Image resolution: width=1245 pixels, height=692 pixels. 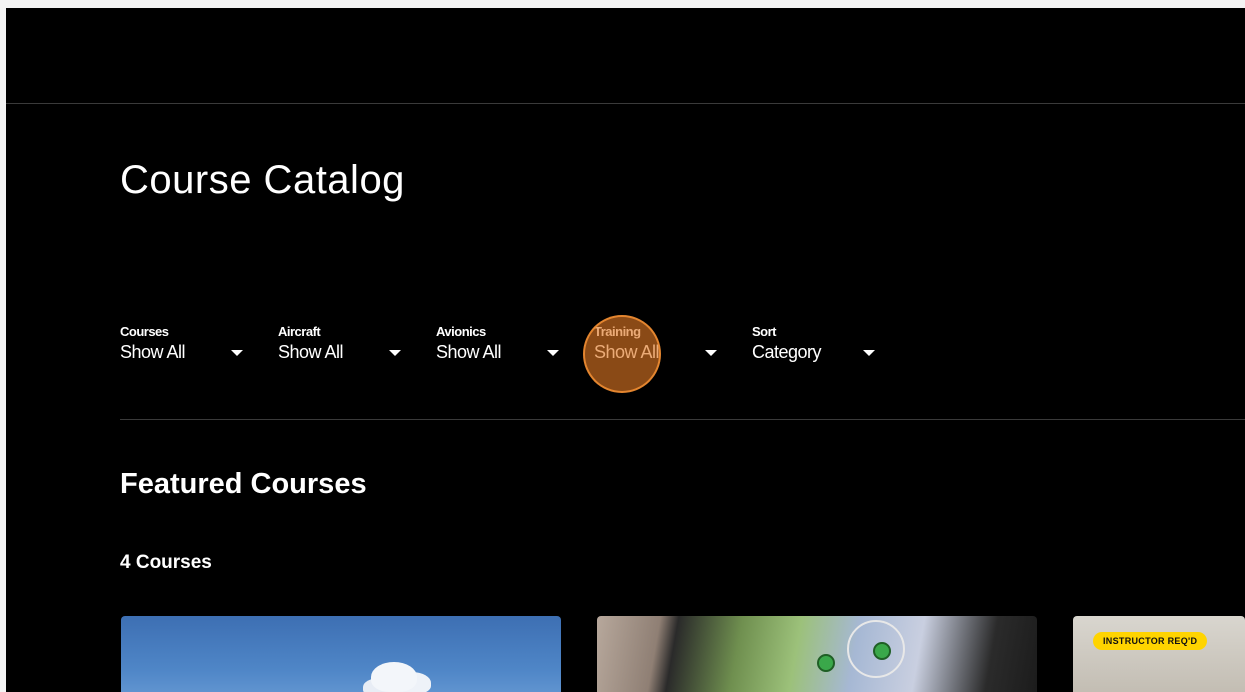 I want to click on top-navigation-bar, so click(x=625, y=56).